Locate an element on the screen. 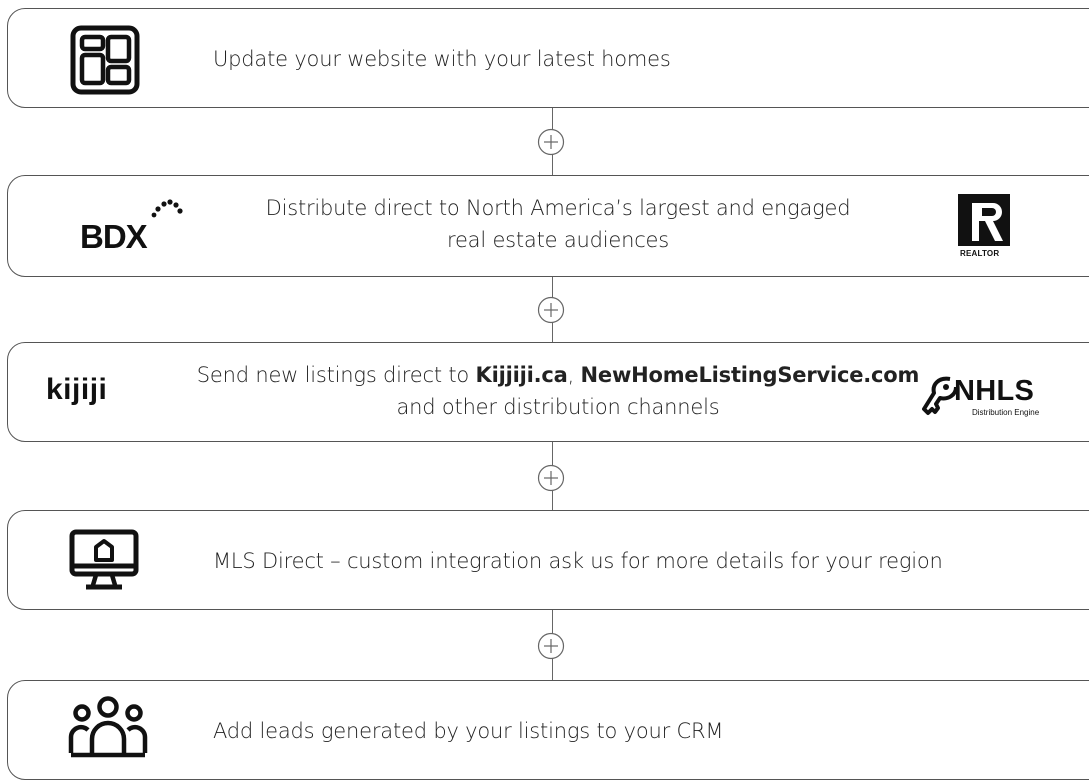 Image resolution: width=1089 pixels, height=781 pixels. nhls-logo: NHLS Distribution Engine is located at coordinates (985, 398).